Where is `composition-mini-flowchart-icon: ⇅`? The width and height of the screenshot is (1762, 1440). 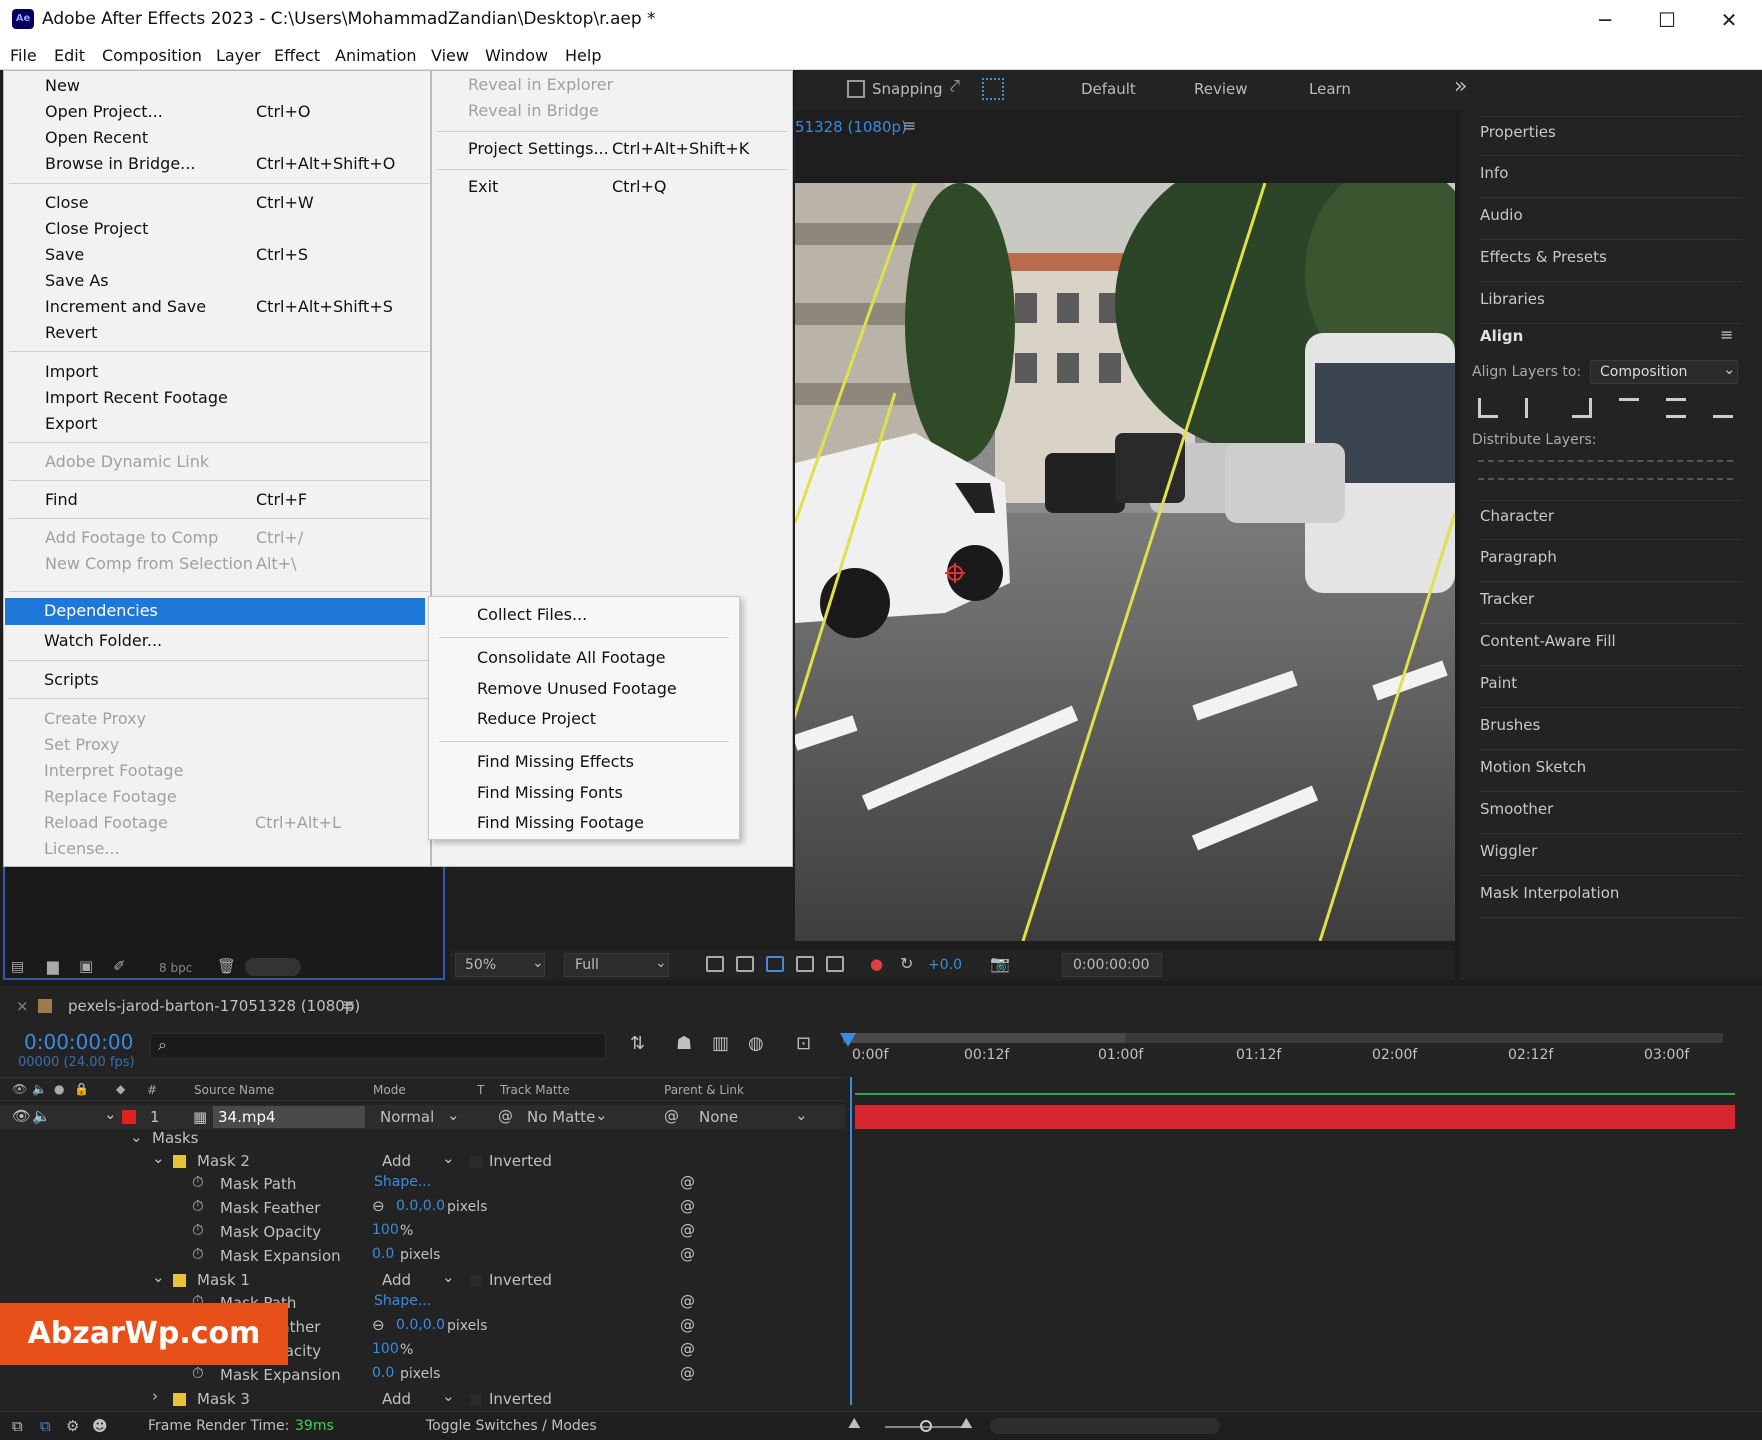
composition-mini-flowchart-icon: ⇅ is located at coordinates (637, 1043).